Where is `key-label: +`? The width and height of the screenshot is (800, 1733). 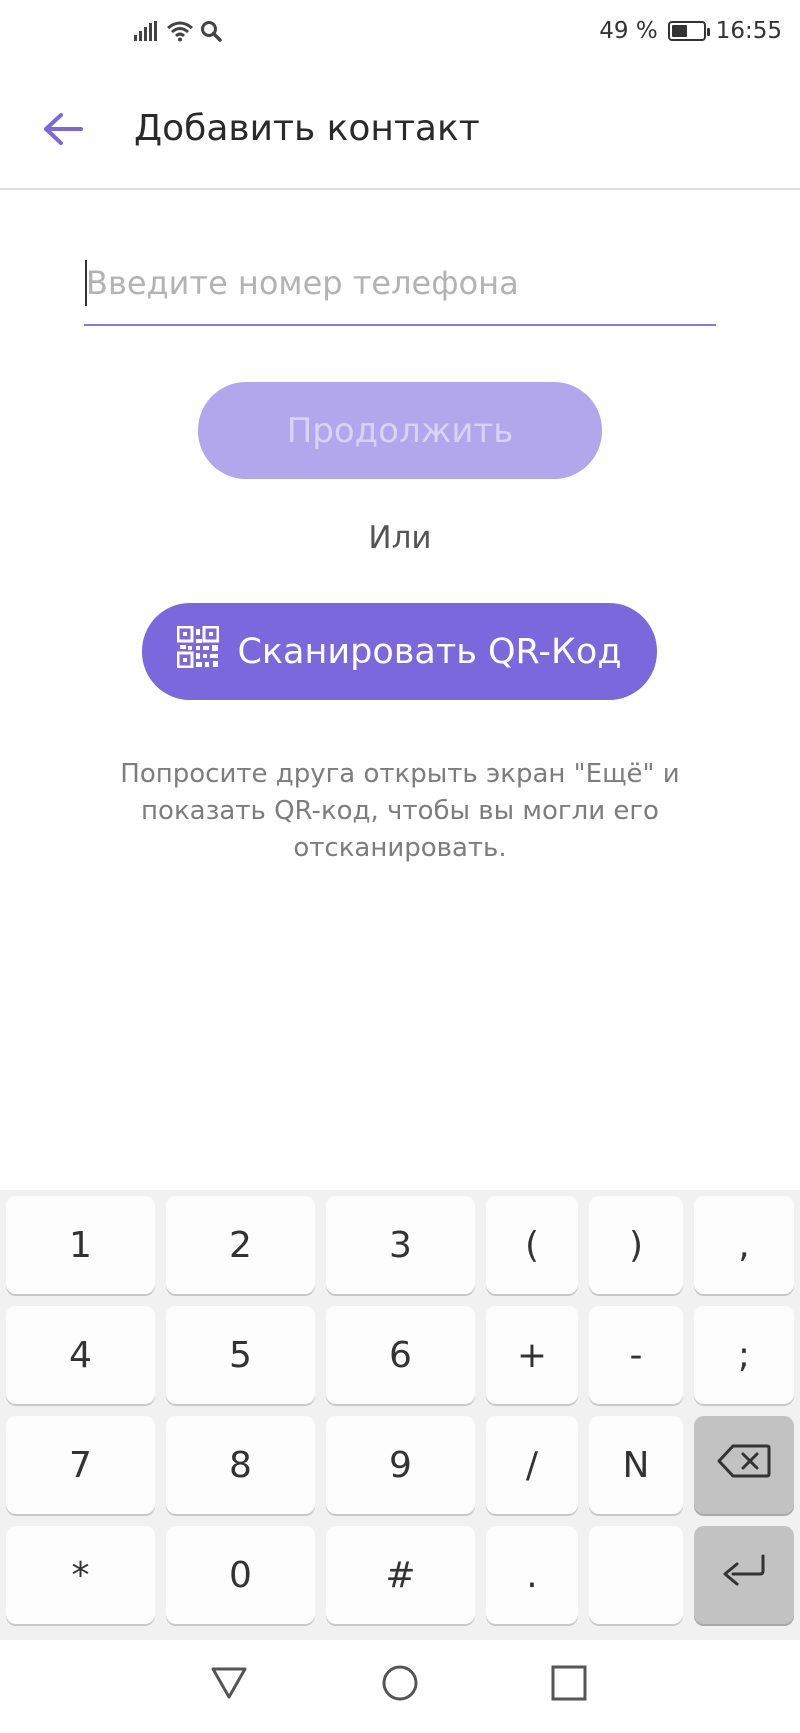 key-label: + is located at coordinates (532, 1355).